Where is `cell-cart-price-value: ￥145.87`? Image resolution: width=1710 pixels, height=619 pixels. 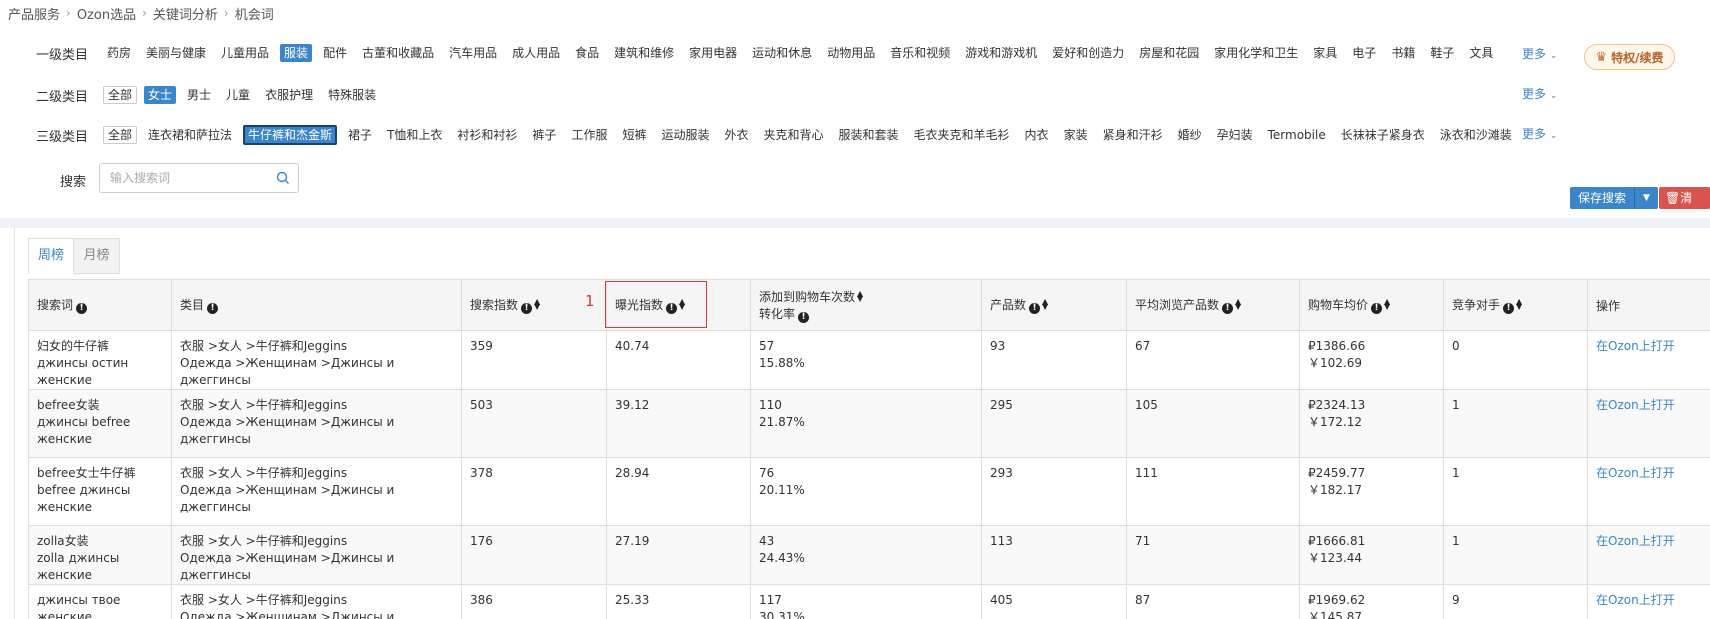
cell-cart-price-value: ￥145.87 is located at coordinates (1335, 614).